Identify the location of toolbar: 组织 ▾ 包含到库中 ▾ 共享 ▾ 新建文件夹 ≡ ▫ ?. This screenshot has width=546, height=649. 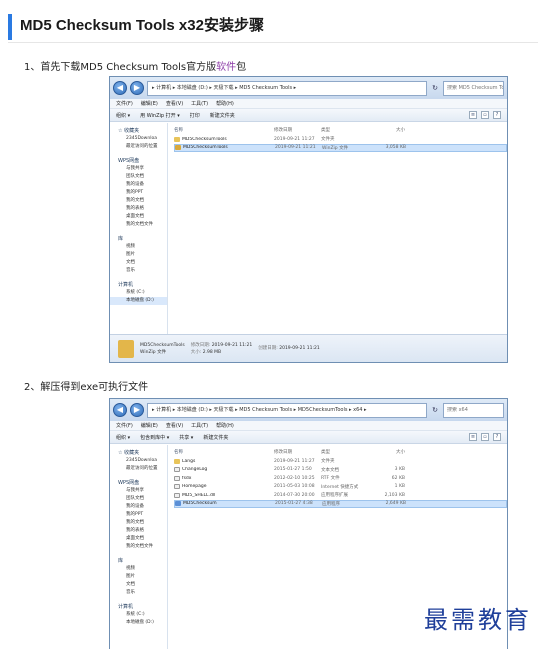
(308, 437).